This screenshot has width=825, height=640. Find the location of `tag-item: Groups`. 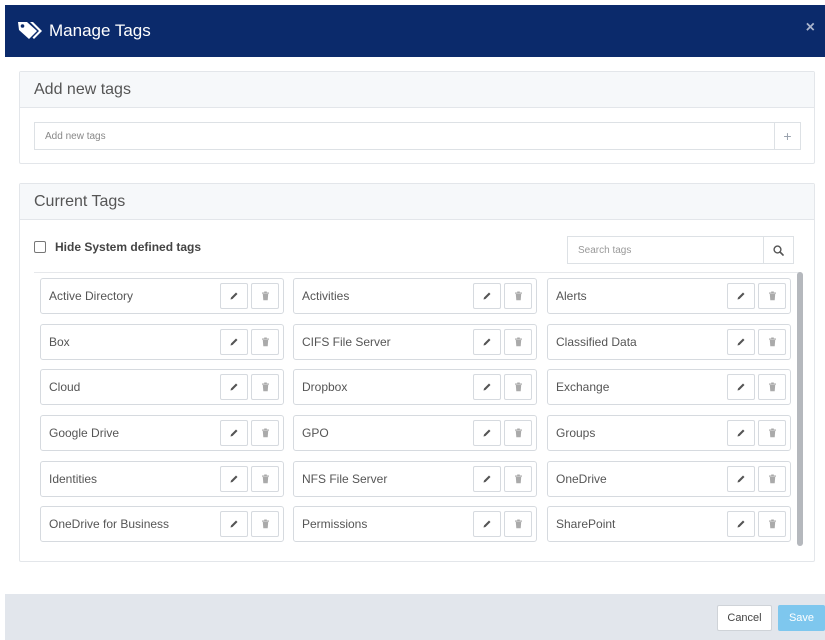

tag-item: Groups is located at coordinates (669, 433).